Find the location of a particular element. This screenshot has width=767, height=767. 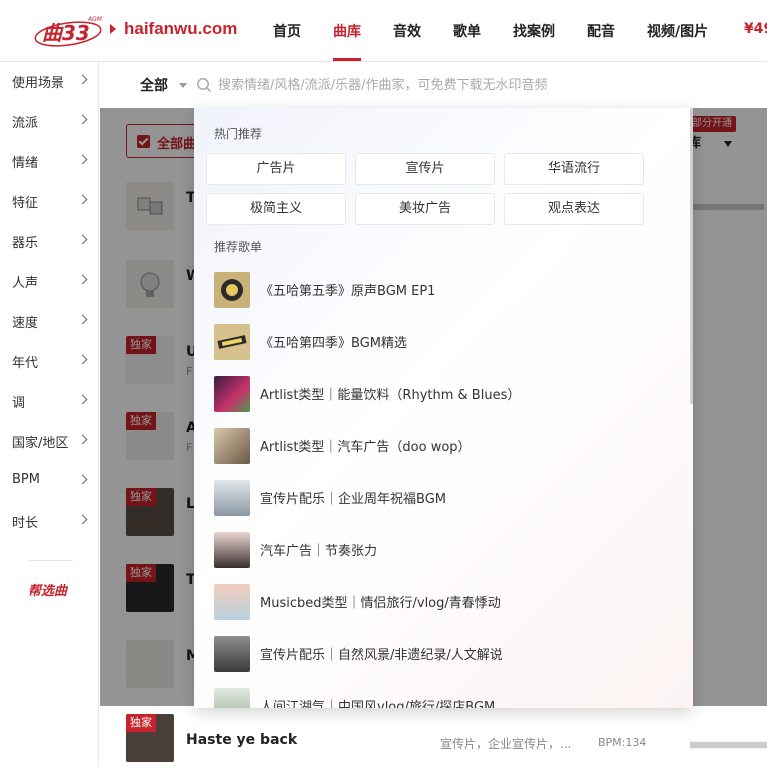

nav-sound-effects: 音效 is located at coordinates (407, 31).